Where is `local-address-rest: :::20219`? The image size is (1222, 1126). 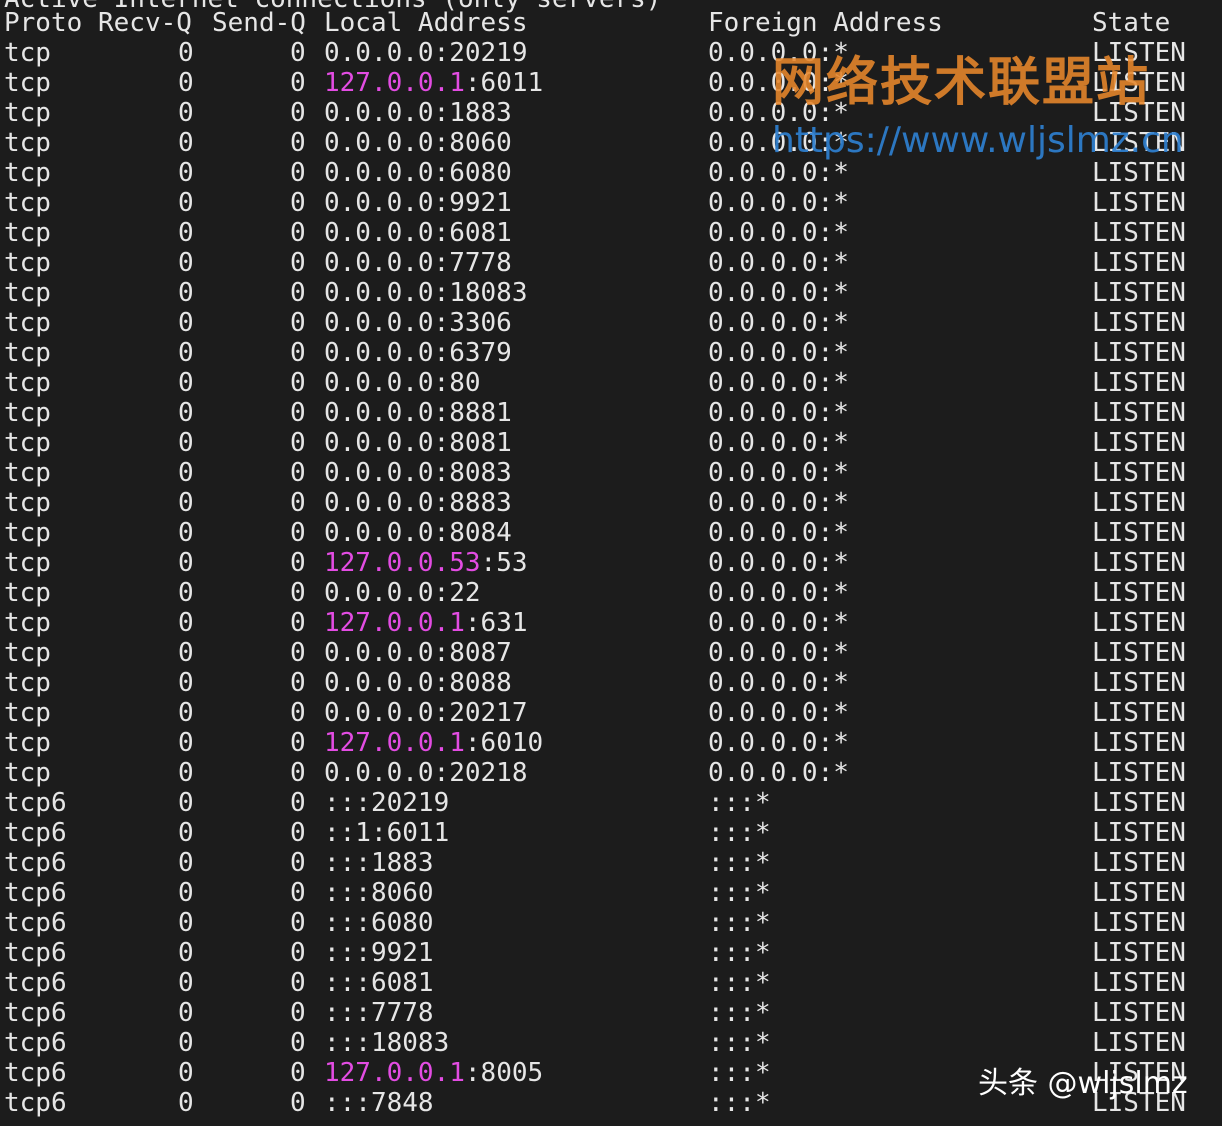
local-address-rest: :::20219 is located at coordinates (387, 803).